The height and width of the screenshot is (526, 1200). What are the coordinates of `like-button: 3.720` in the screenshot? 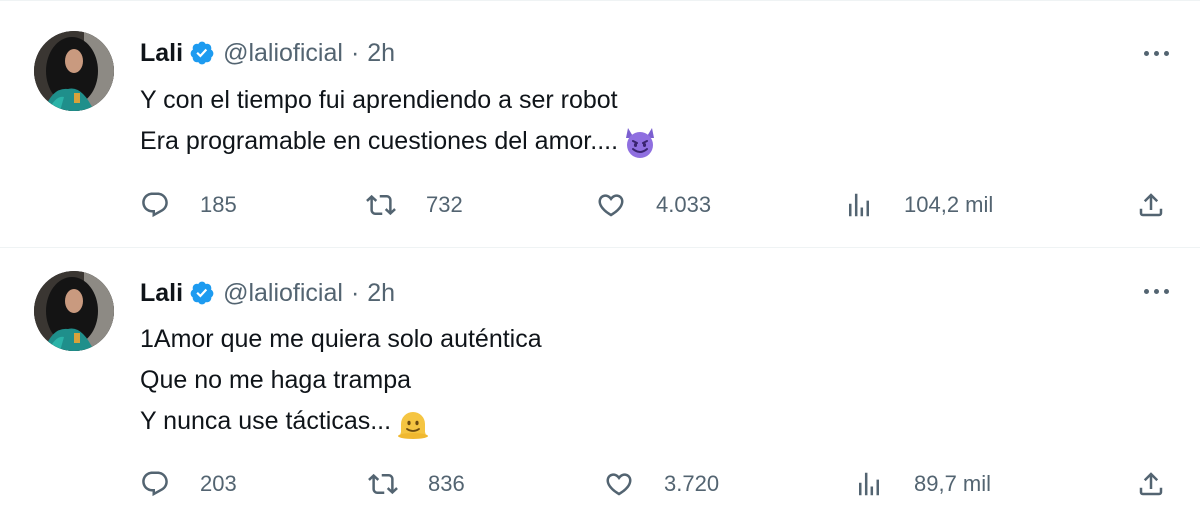 It's located at (661, 484).